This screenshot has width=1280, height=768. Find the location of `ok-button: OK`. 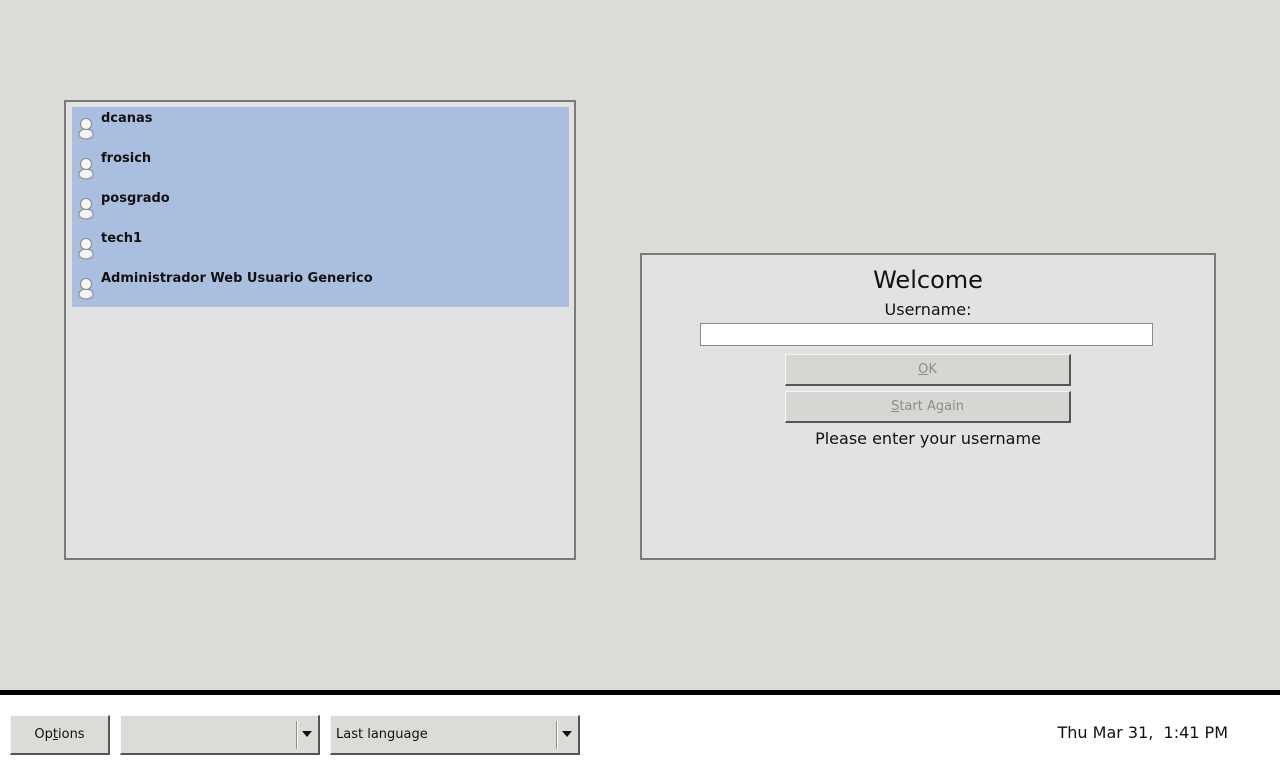

ok-button: OK is located at coordinates (928, 370).